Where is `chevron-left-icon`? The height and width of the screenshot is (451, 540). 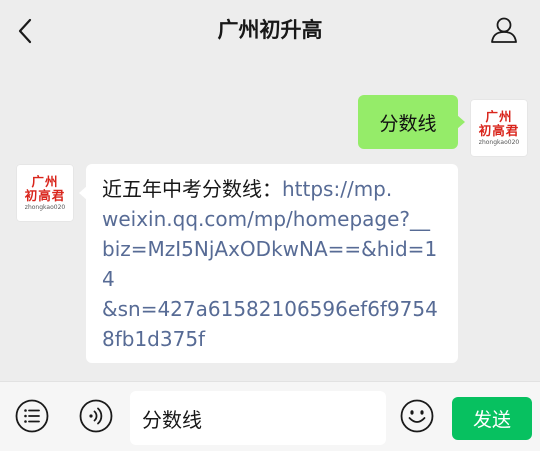
chevron-left-icon is located at coordinates (25, 31).